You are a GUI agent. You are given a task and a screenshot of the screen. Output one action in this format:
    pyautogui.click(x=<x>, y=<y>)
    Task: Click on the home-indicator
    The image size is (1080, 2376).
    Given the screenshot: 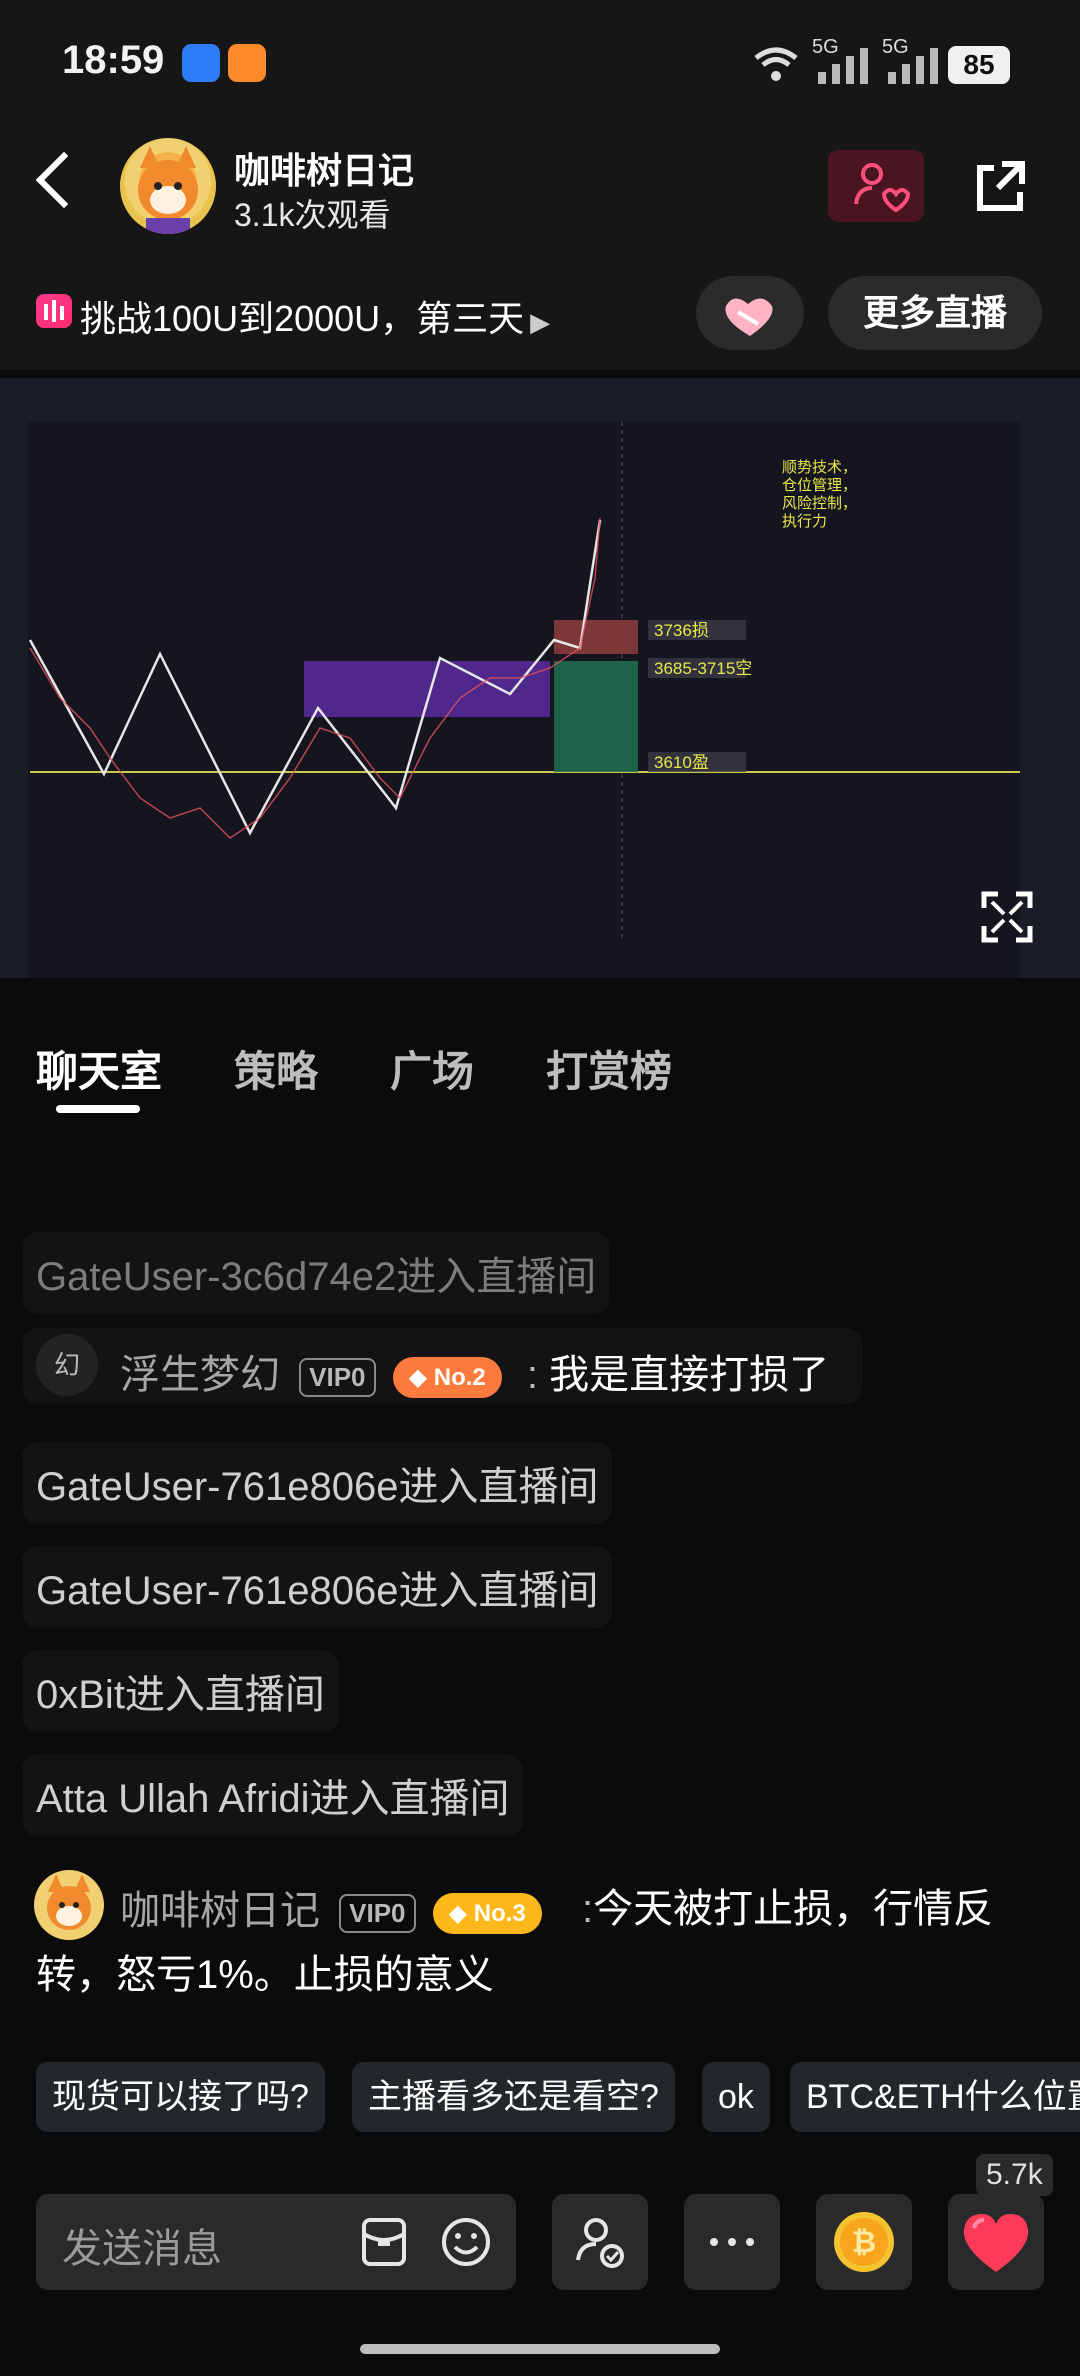 What is the action you would take?
    pyautogui.click(x=540, y=2349)
    